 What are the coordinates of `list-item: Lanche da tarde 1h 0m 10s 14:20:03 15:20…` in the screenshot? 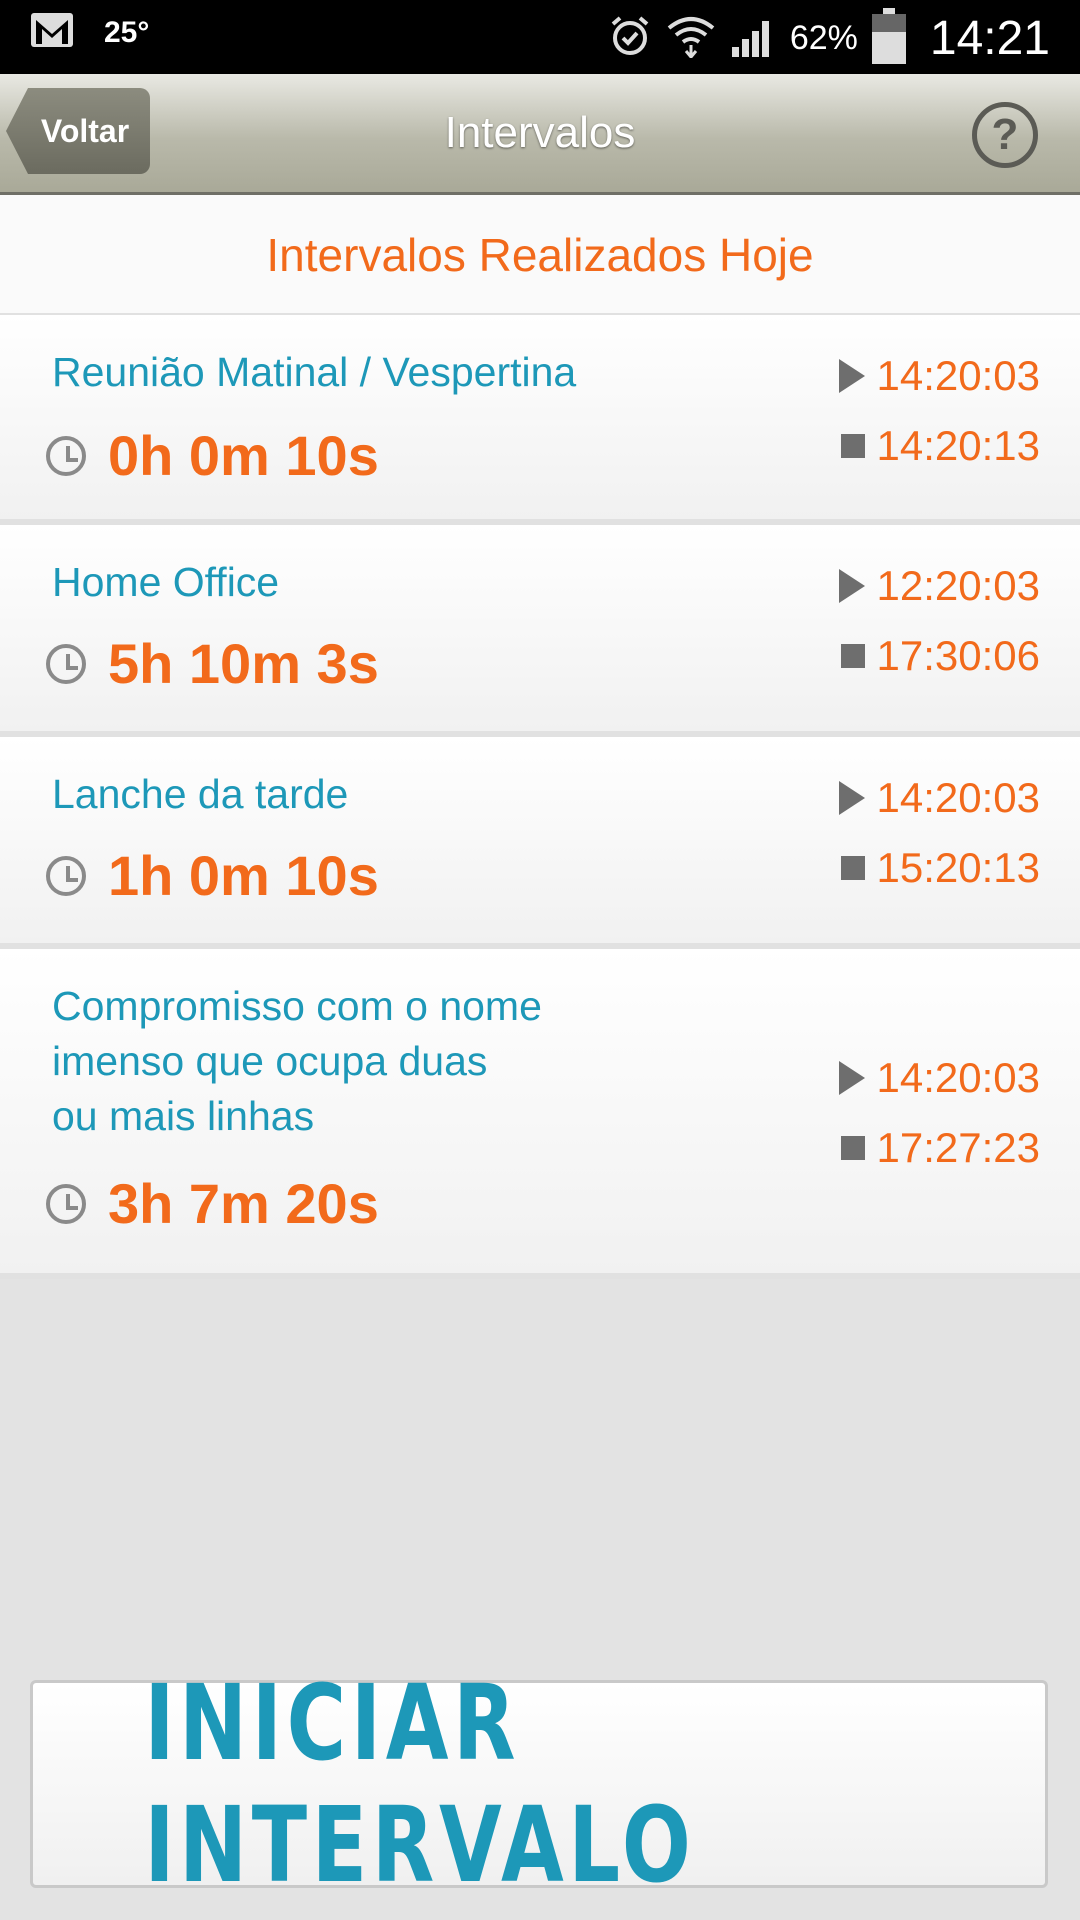 It's located at (540, 843).